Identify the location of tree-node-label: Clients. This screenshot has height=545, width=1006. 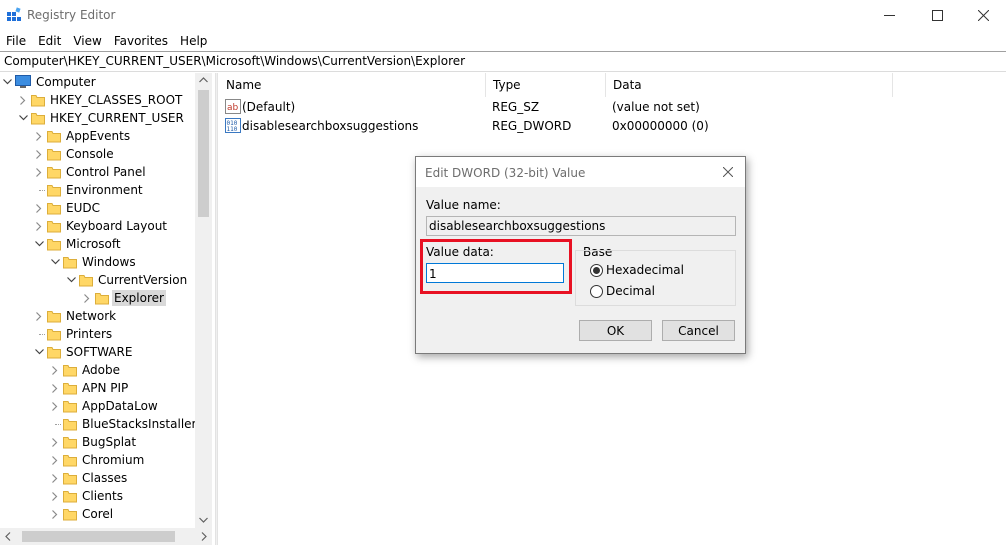
(102, 496).